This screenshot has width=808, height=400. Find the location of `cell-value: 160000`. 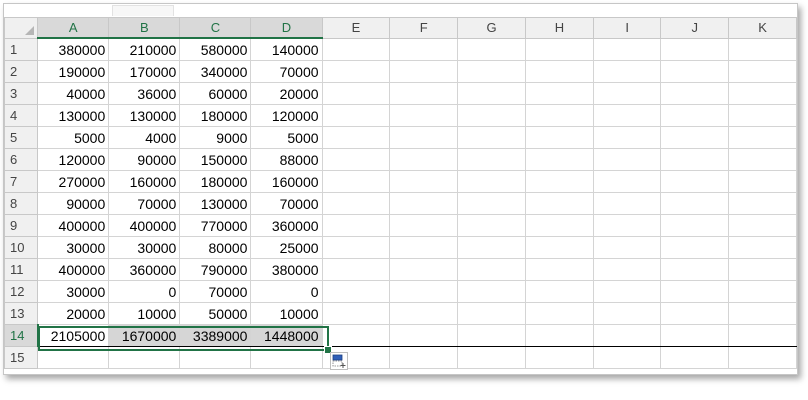

cell-value: 160000 is located at coordinates (144, 181).